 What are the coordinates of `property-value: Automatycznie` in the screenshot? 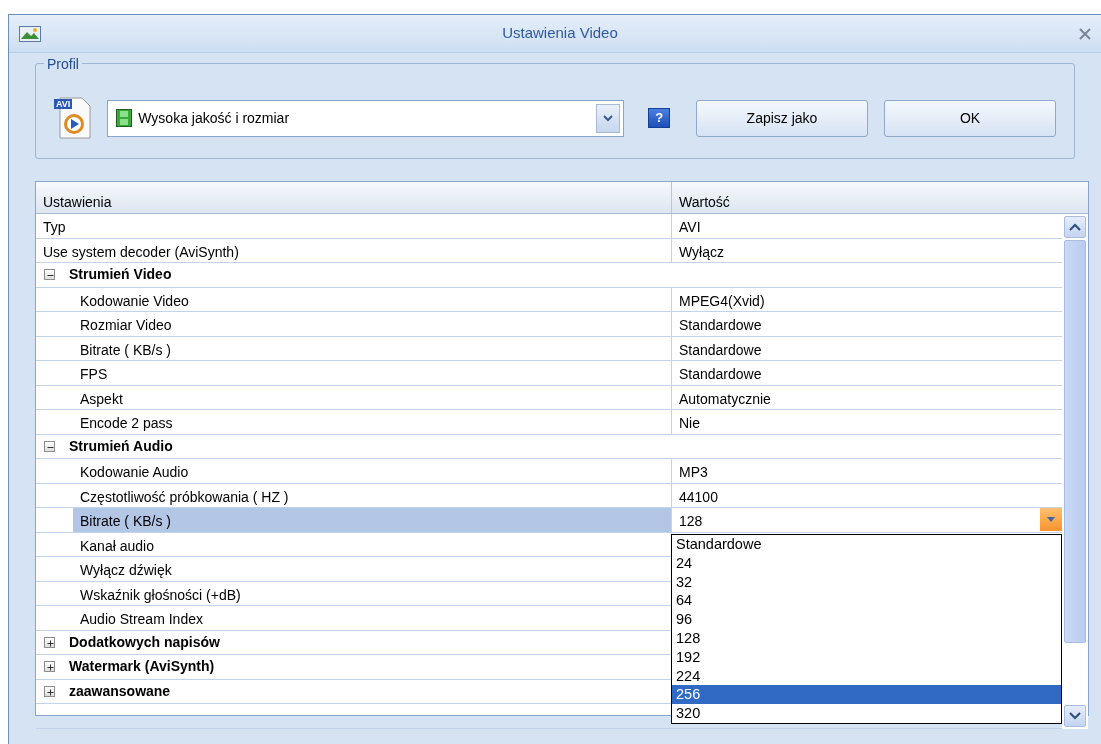 It's located at (725, 399).